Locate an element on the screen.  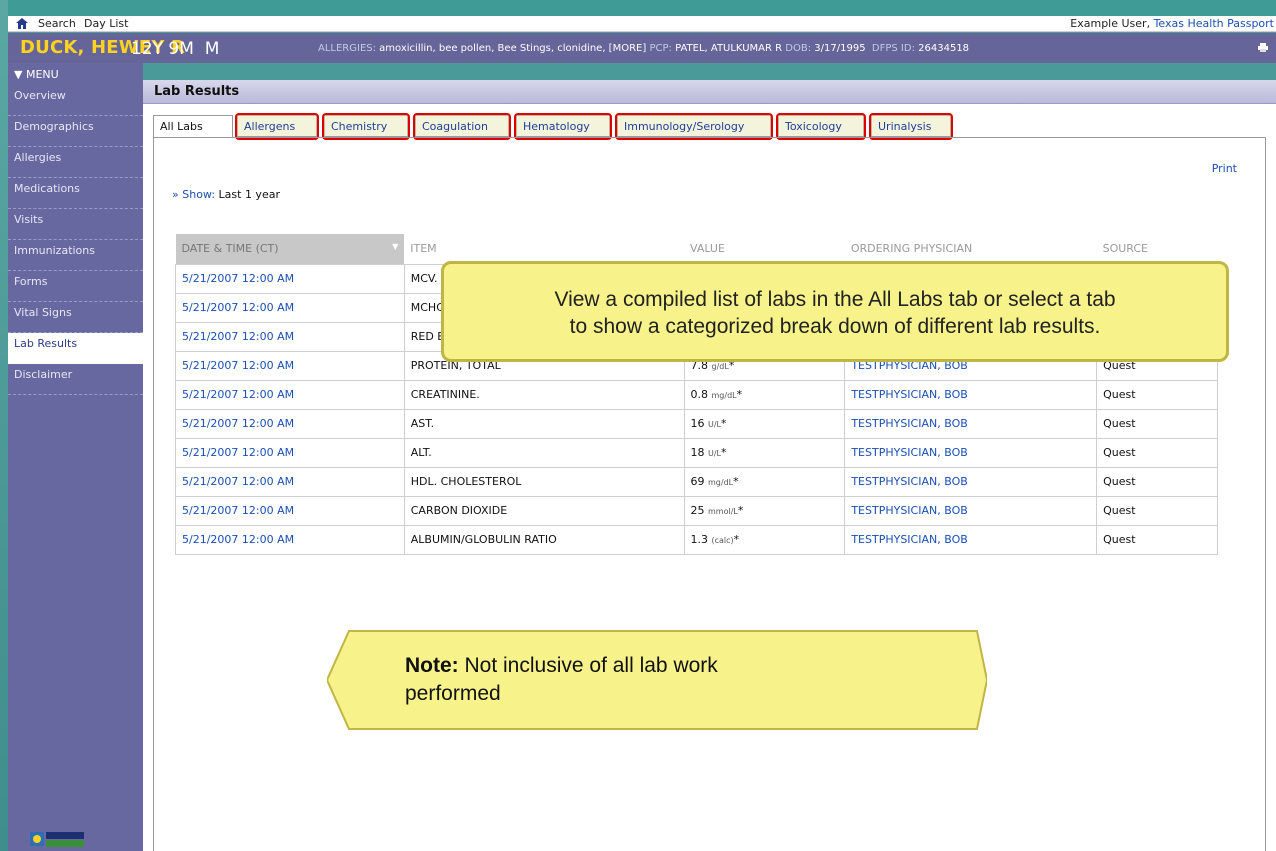
patient-age-sex: 12Y 9M M is located at coordinates (175, 49).